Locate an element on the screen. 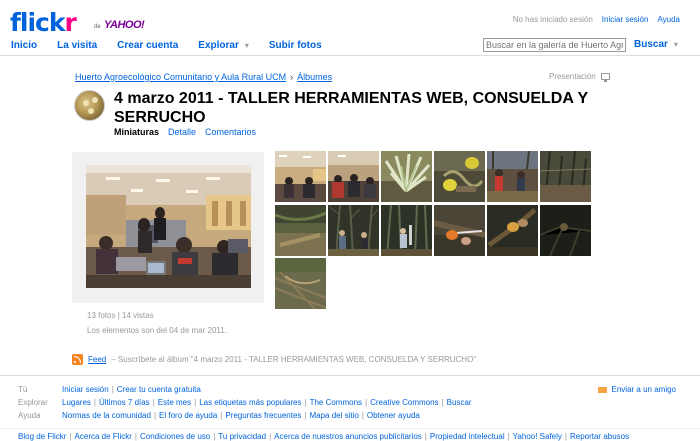 The width and height of the screenshot is (700, 441). footer-link: El foro de ayuda is located at coordinates (188, 415).